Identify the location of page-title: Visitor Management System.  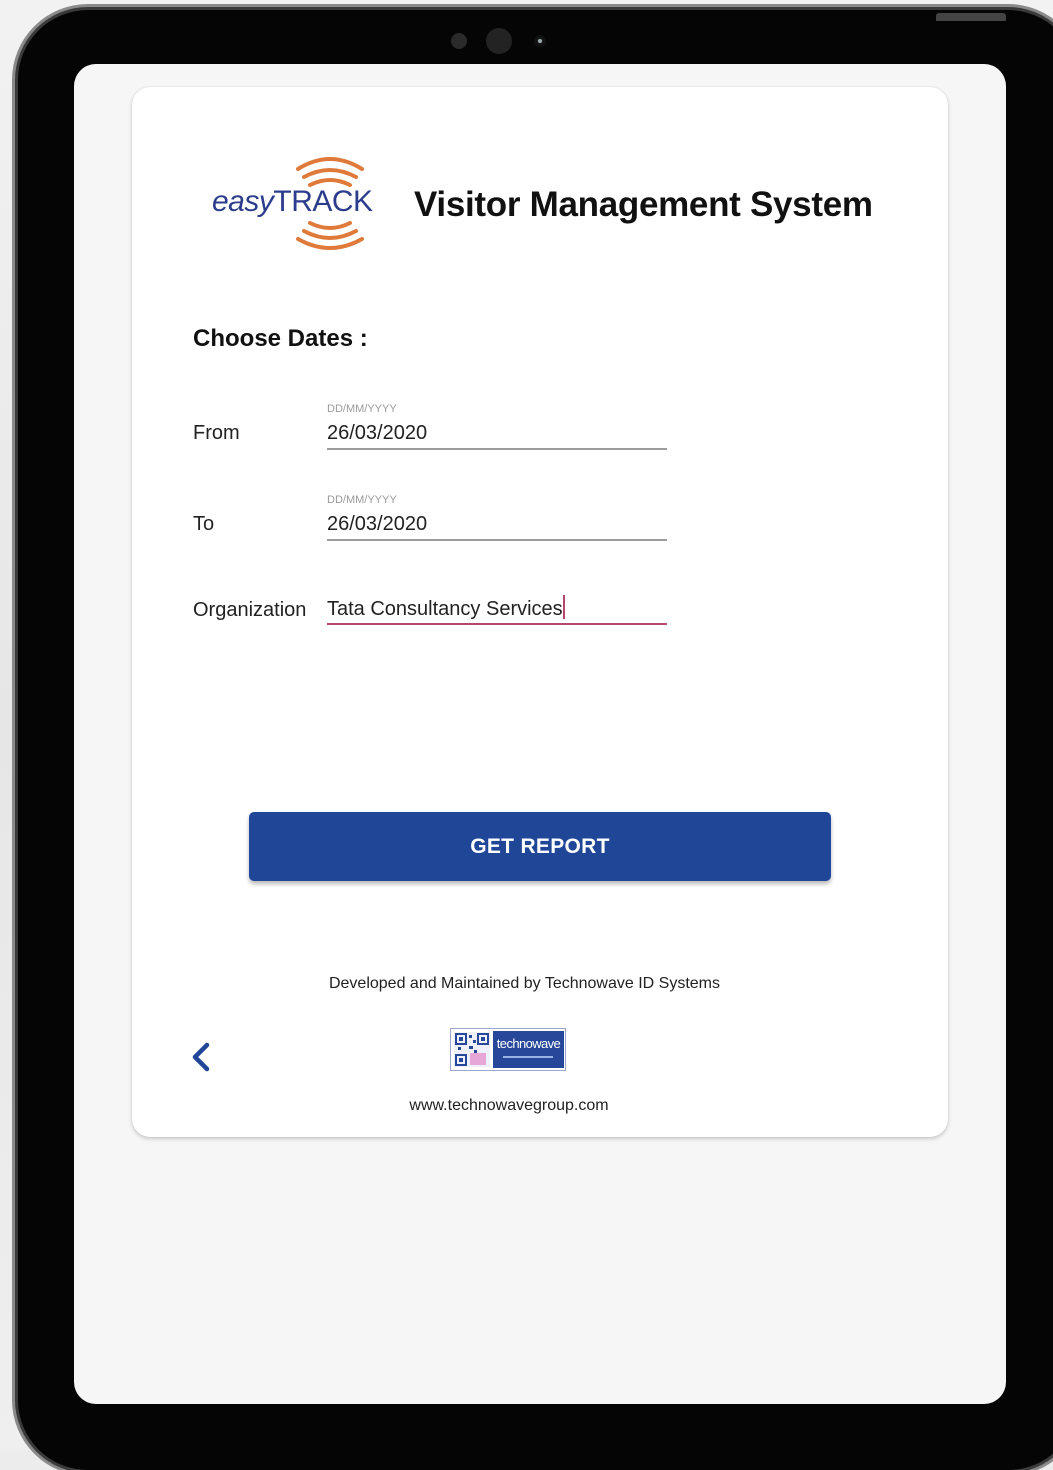
(643, 204).